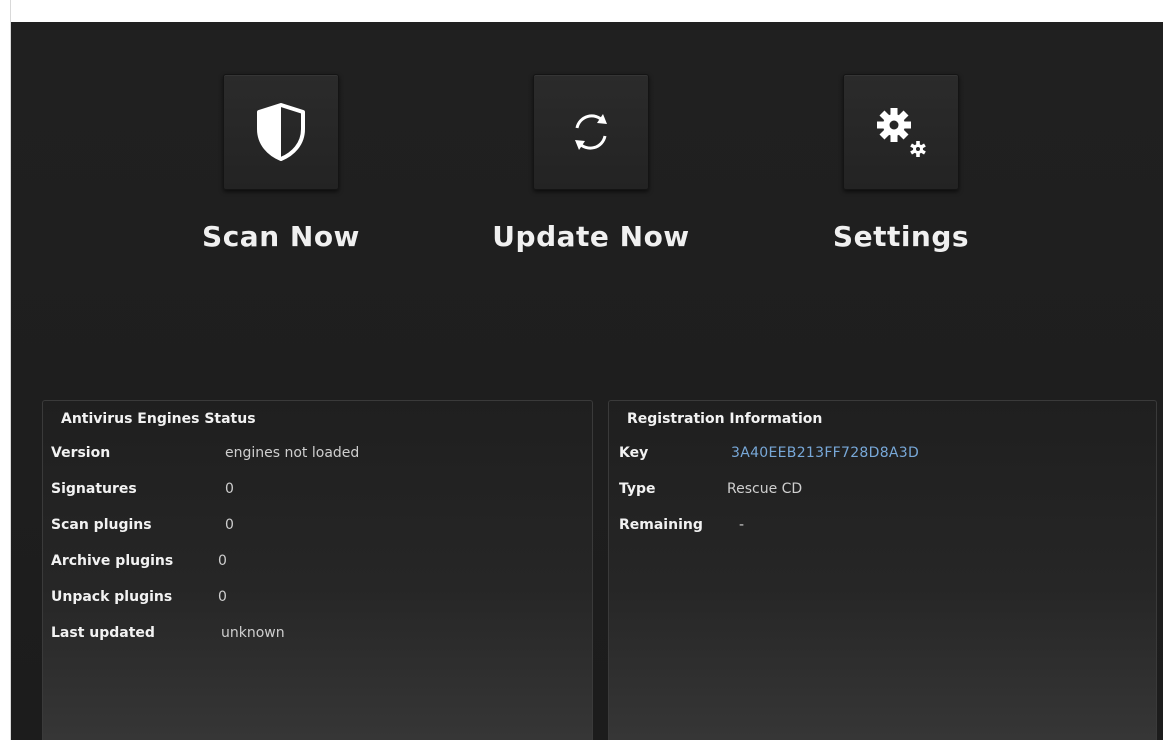 This screenshot has height=740, width=1163. What do you see at coordinates (661, 525) in the screenshot?
I see `registration-row-label: Remaining` at bounding box center [661, 525].